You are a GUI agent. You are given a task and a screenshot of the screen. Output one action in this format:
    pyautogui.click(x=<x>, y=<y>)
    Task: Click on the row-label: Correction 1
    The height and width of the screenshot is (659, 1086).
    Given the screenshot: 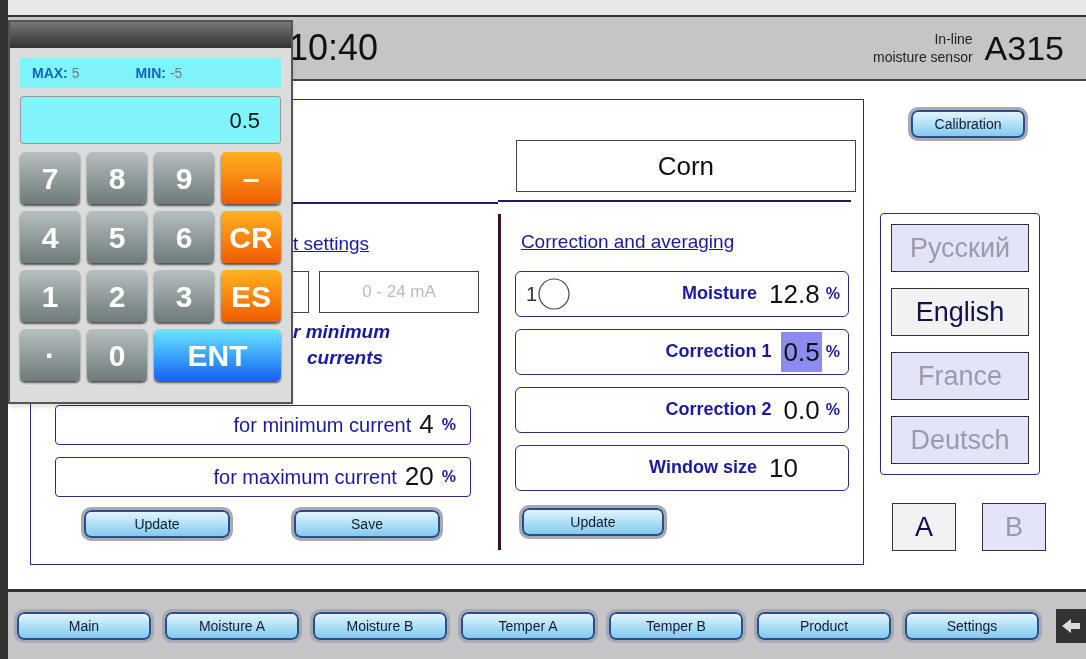 What is the action you would take?
    pyautogui.click(x=718, y=351)
    